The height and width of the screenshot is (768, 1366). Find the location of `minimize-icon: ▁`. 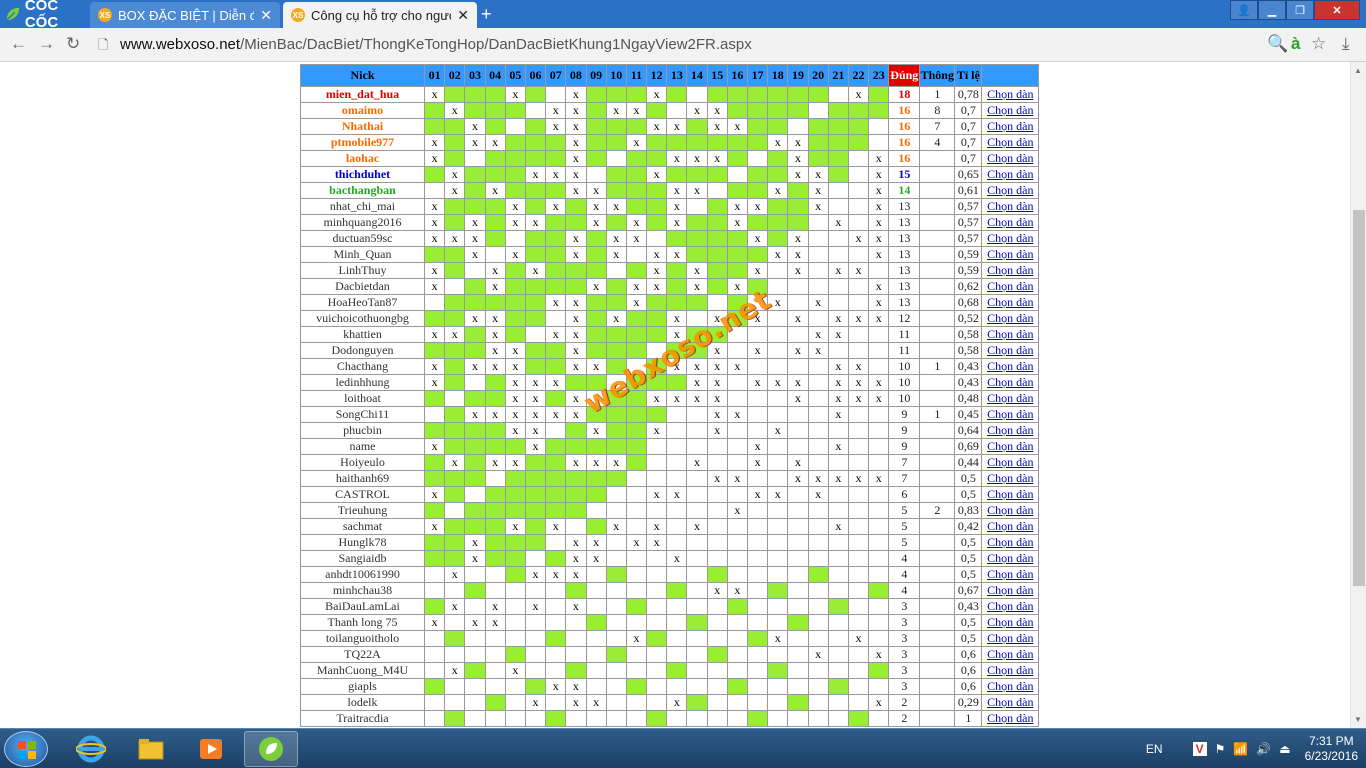

minimize-icon: ▁ is located at coordinates (1272, 10).